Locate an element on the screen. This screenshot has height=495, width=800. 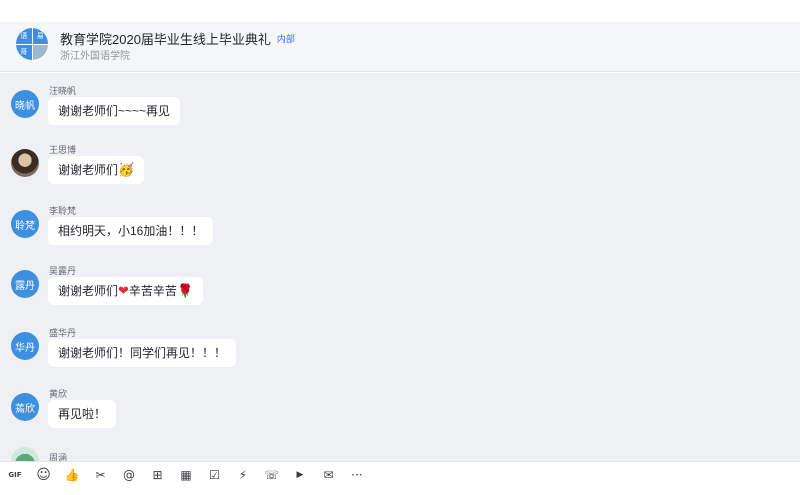
message-text: 谢谢老师们~~~~再见 is located at coordinates (114, 111).